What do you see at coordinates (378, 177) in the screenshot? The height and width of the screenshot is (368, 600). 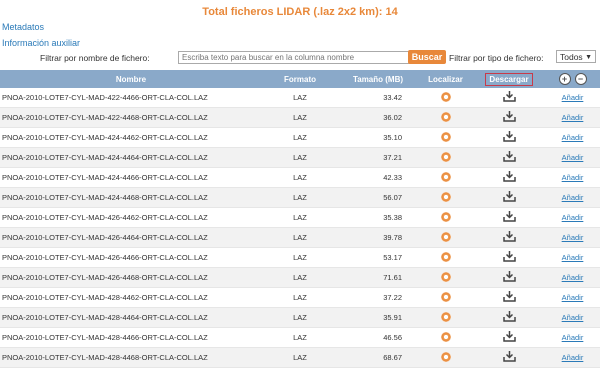 I see `file-size-cell: 42.33` at bounding box center [378, 177].